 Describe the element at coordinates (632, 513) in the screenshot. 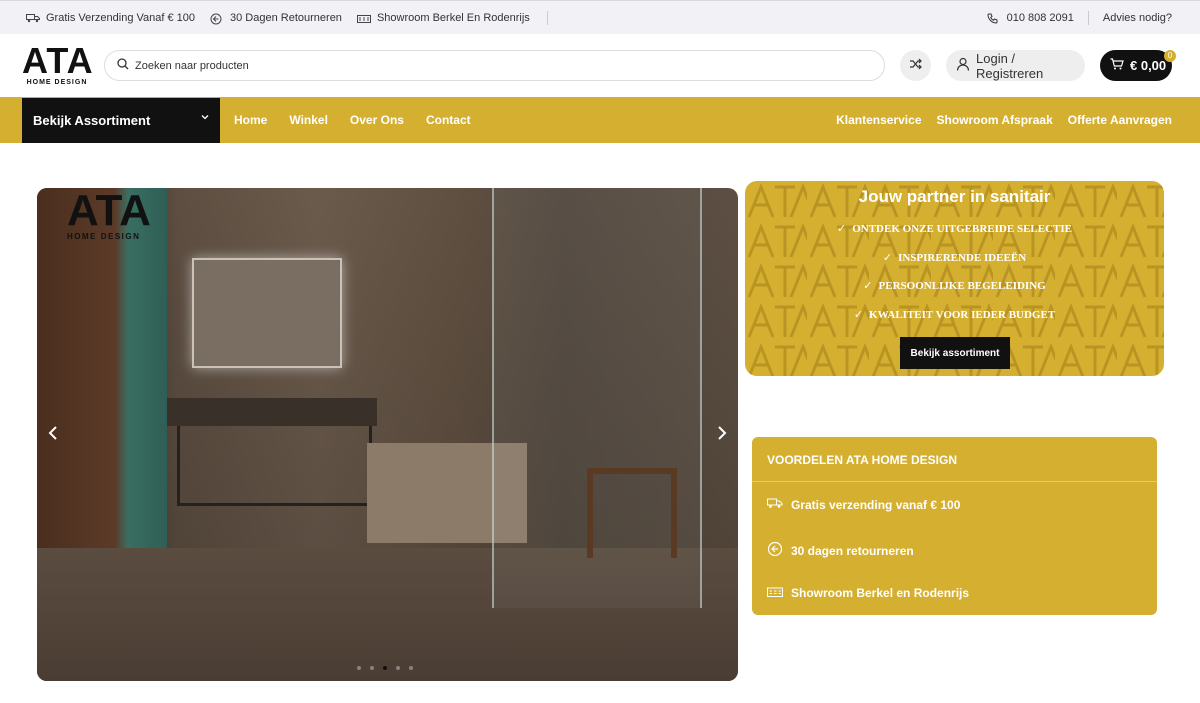

I see `hero-image-bench` at that location.